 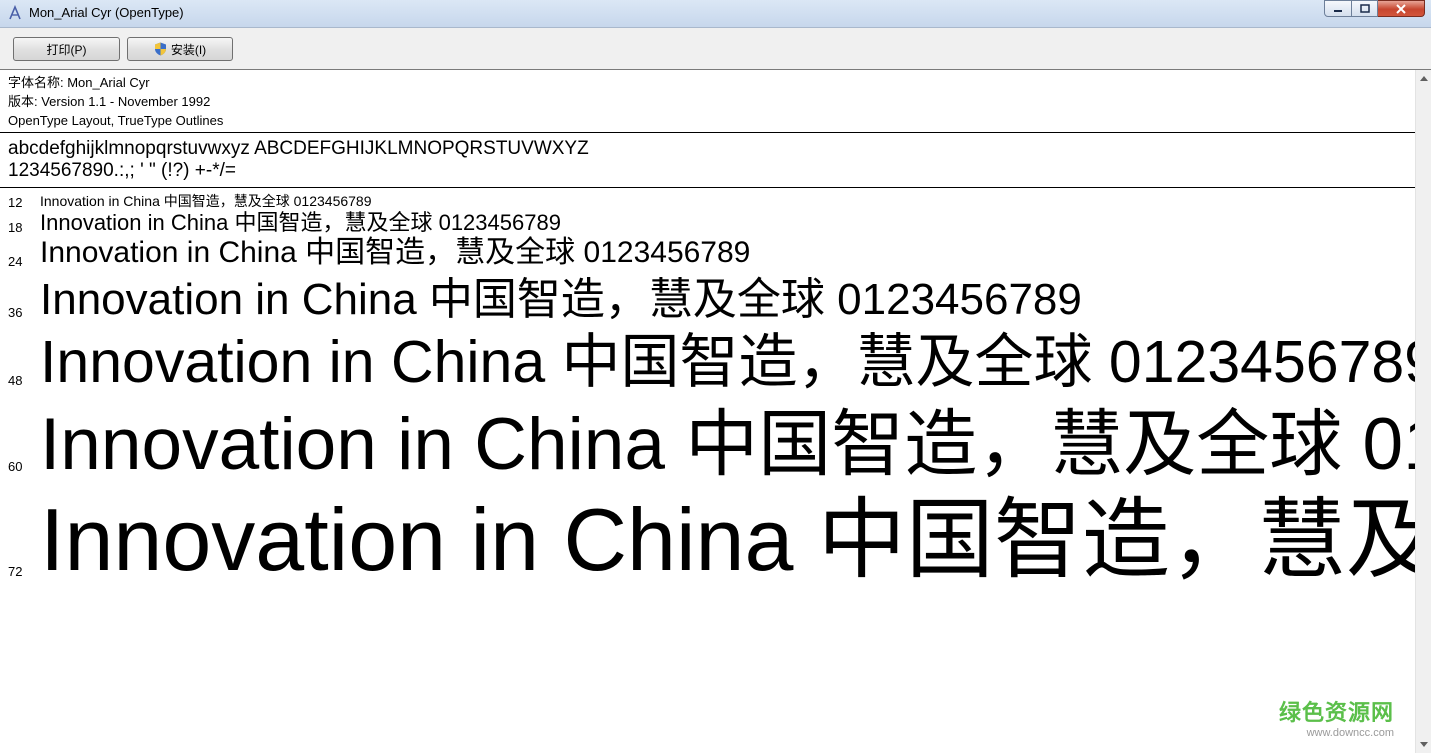 I want to click on toolbar: 打印(P) 安装(I), so click(x=715, y=49).